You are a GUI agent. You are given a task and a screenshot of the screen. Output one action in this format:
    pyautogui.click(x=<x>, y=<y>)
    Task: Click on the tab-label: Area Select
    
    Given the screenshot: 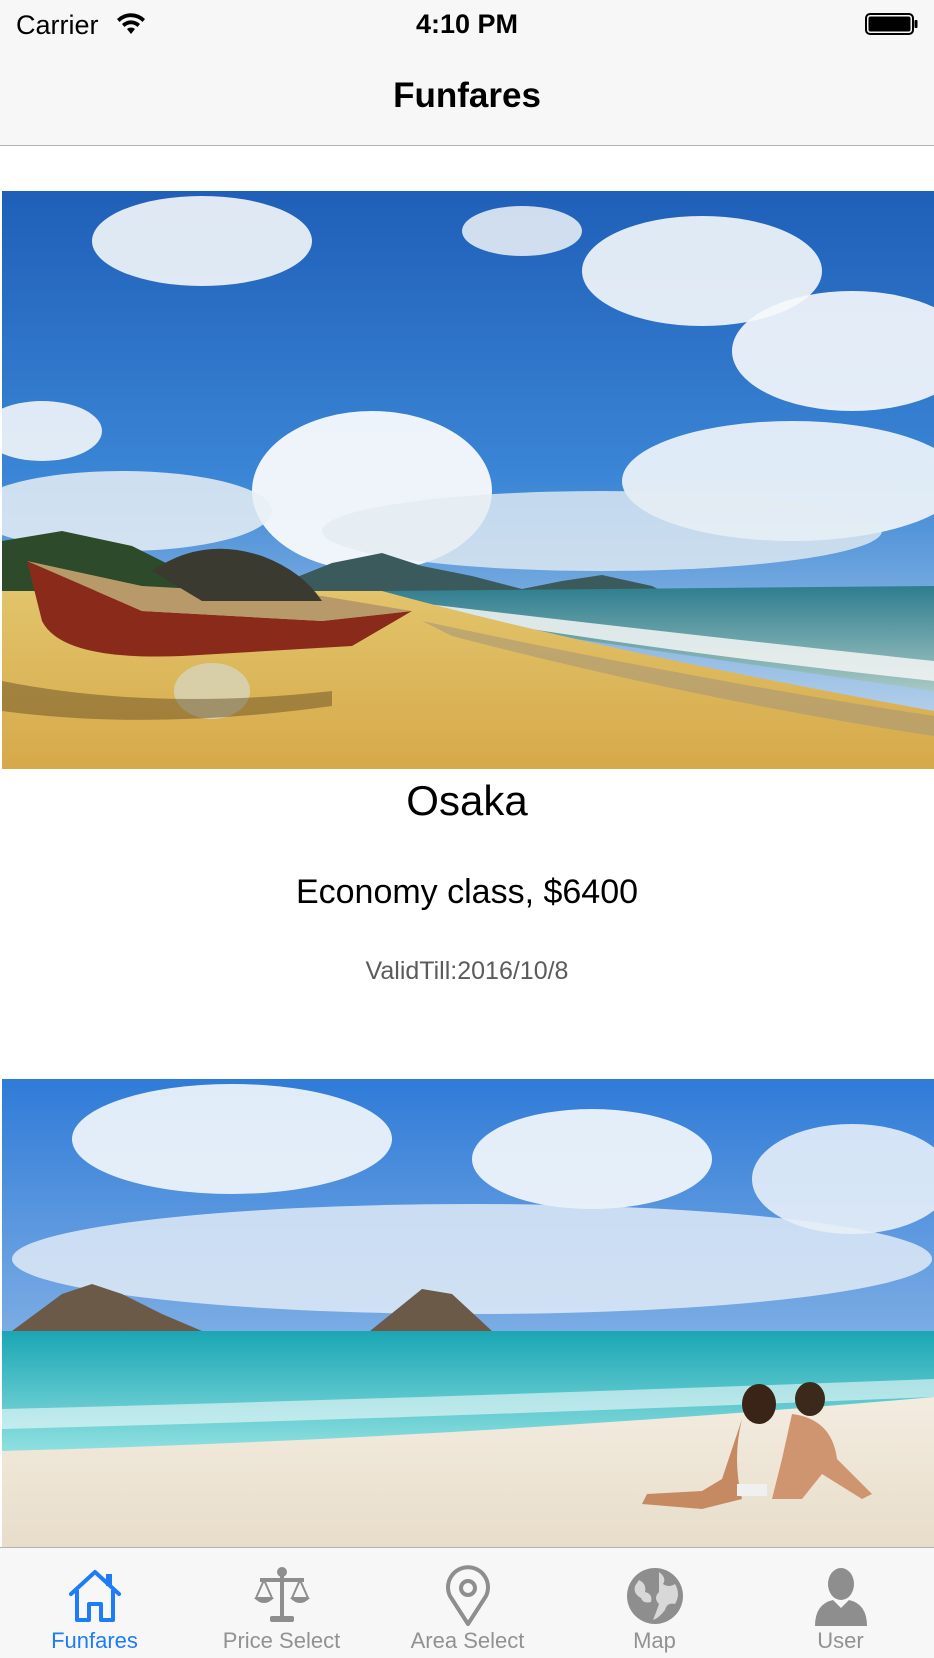 What is the action you would take?
    pyautogui.click(x=467, y=1640)
    